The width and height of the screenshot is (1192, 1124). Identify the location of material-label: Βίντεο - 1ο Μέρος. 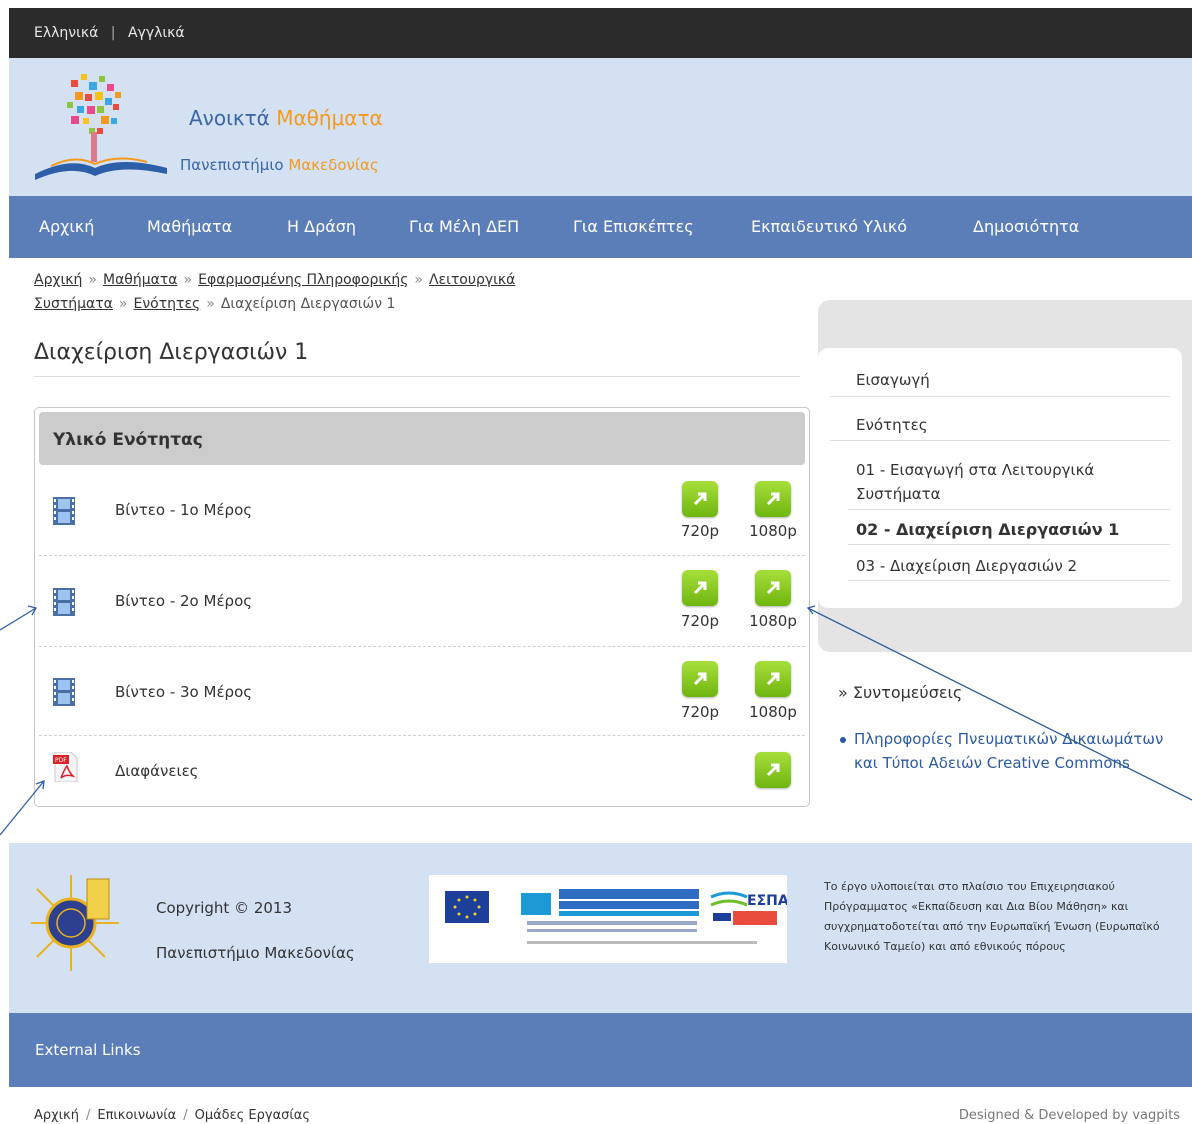
(184, 510).